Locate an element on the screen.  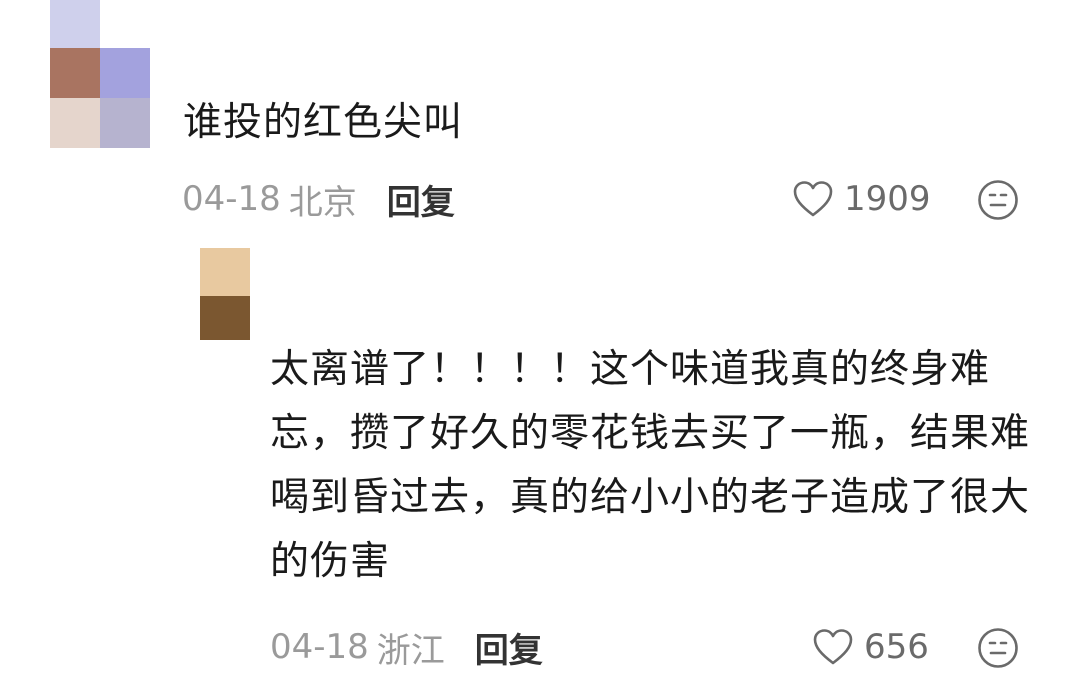
like-button: 1909 is located at coordinates (861, 199).